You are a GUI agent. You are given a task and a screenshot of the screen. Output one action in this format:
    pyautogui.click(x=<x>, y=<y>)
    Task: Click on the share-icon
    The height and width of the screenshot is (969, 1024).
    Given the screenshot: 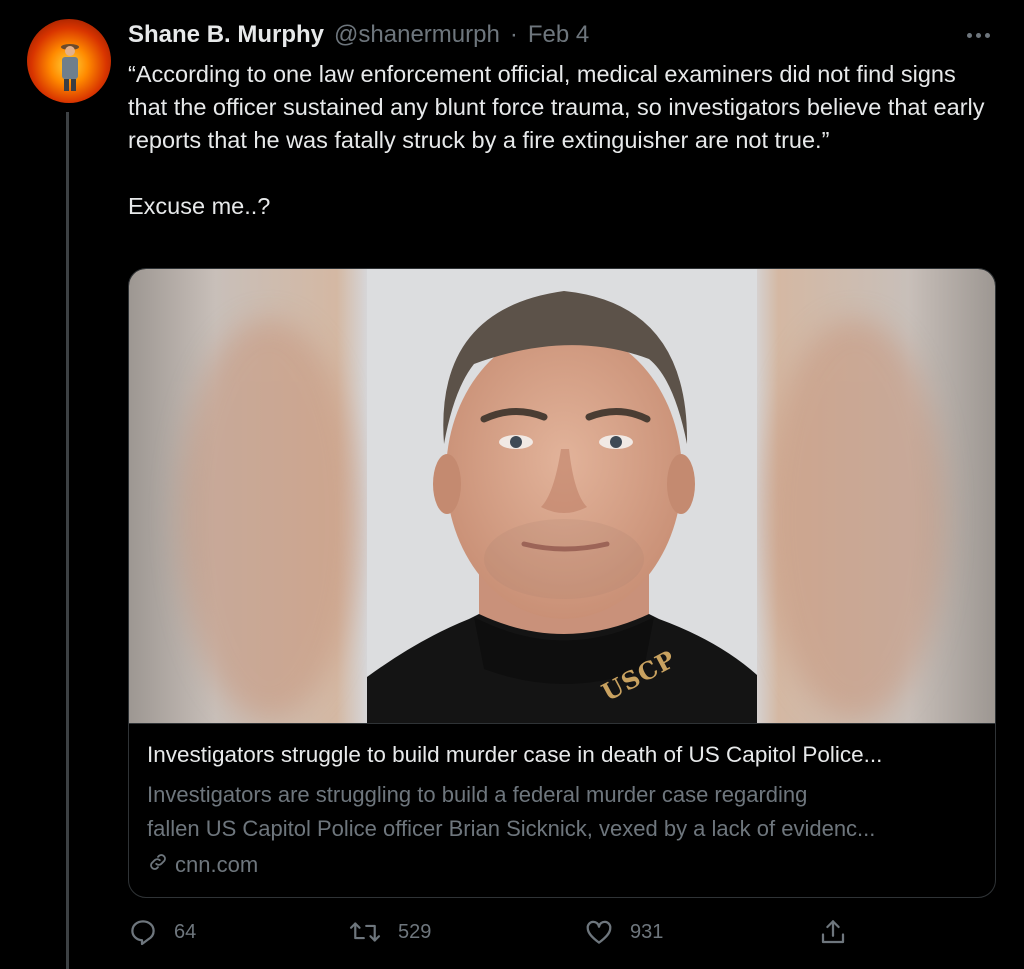 What is the action you would take?
    pyautogui.click(x=833, y=932)
    